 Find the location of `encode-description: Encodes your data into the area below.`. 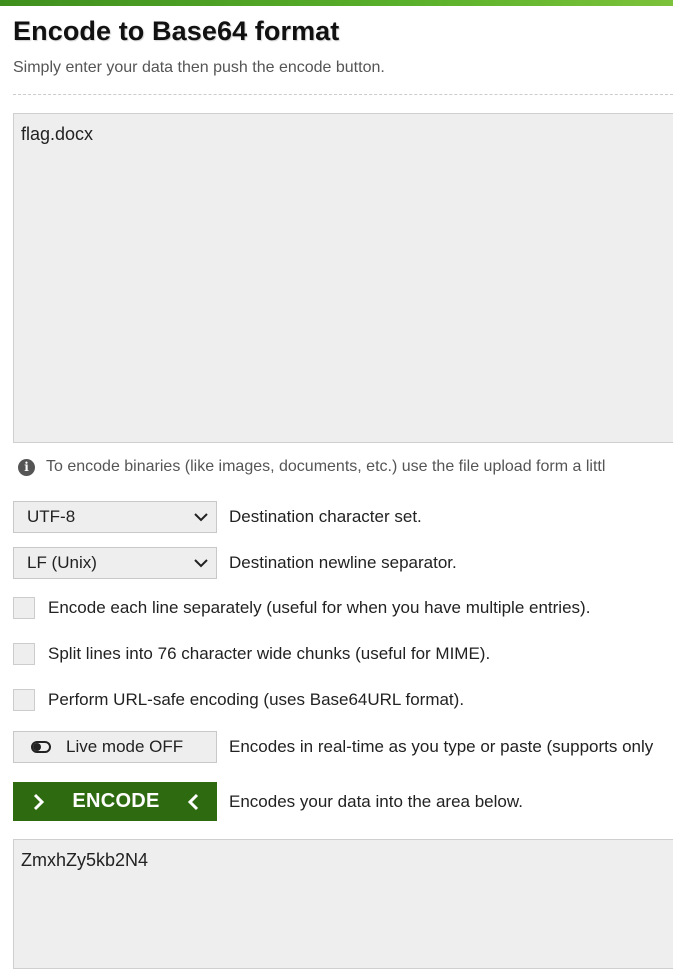

encode-description: Encodes your data into the area below. is located at coordinates (376, 801).